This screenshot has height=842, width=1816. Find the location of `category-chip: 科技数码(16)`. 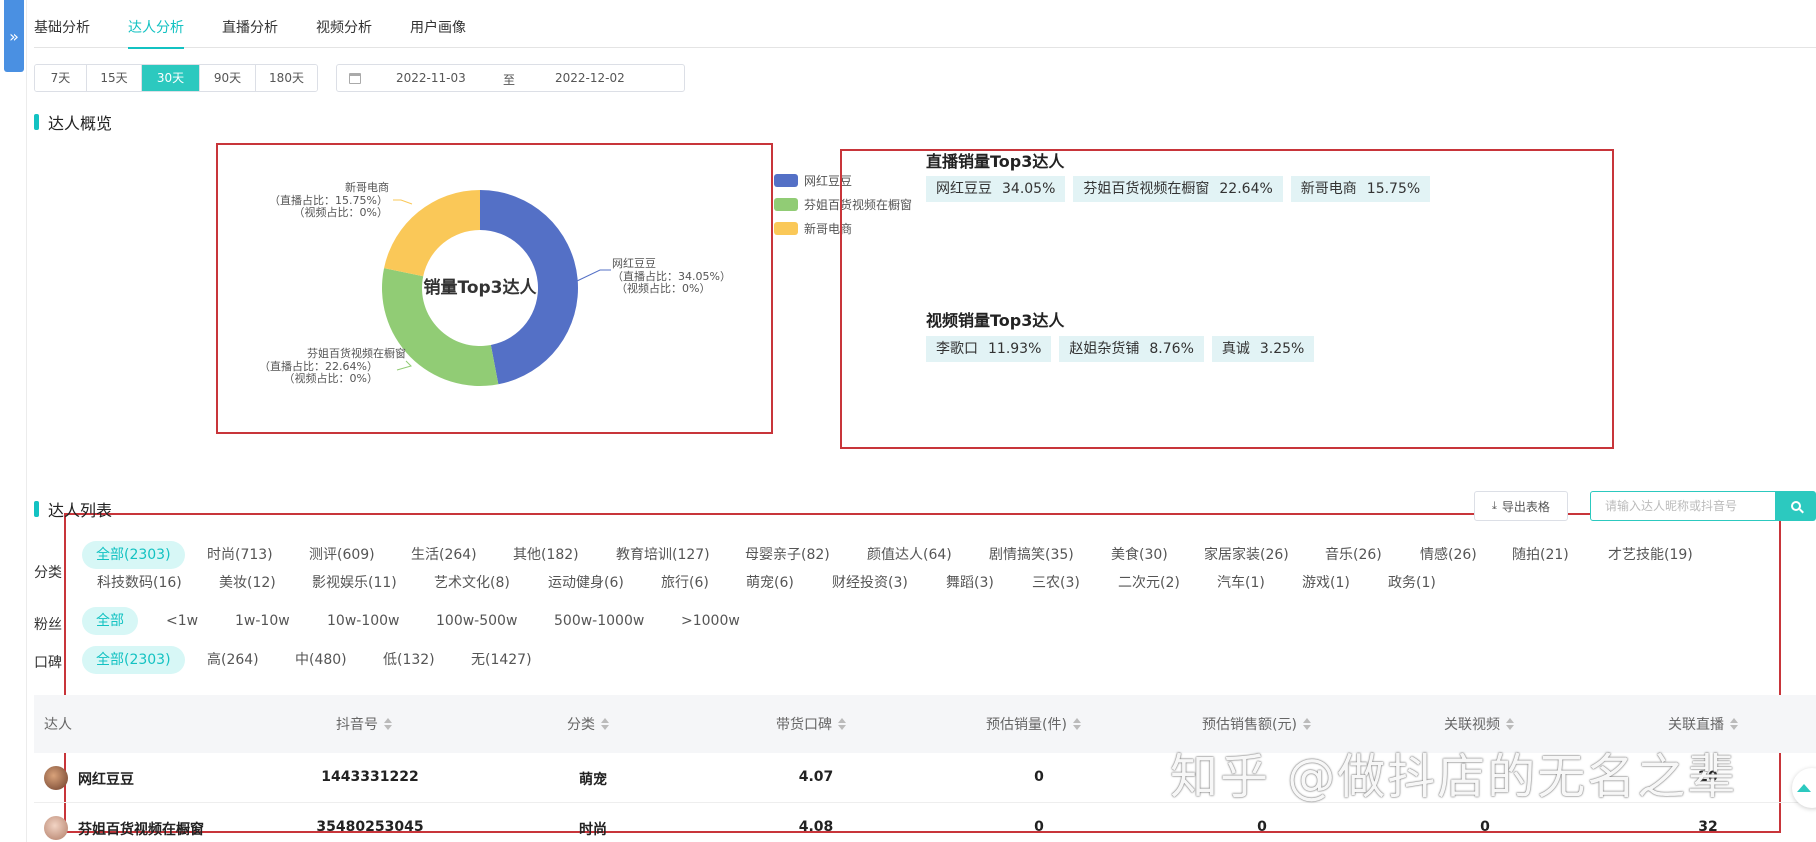

category-chip: 科技数码(16) is located at coordinates (139, 583).